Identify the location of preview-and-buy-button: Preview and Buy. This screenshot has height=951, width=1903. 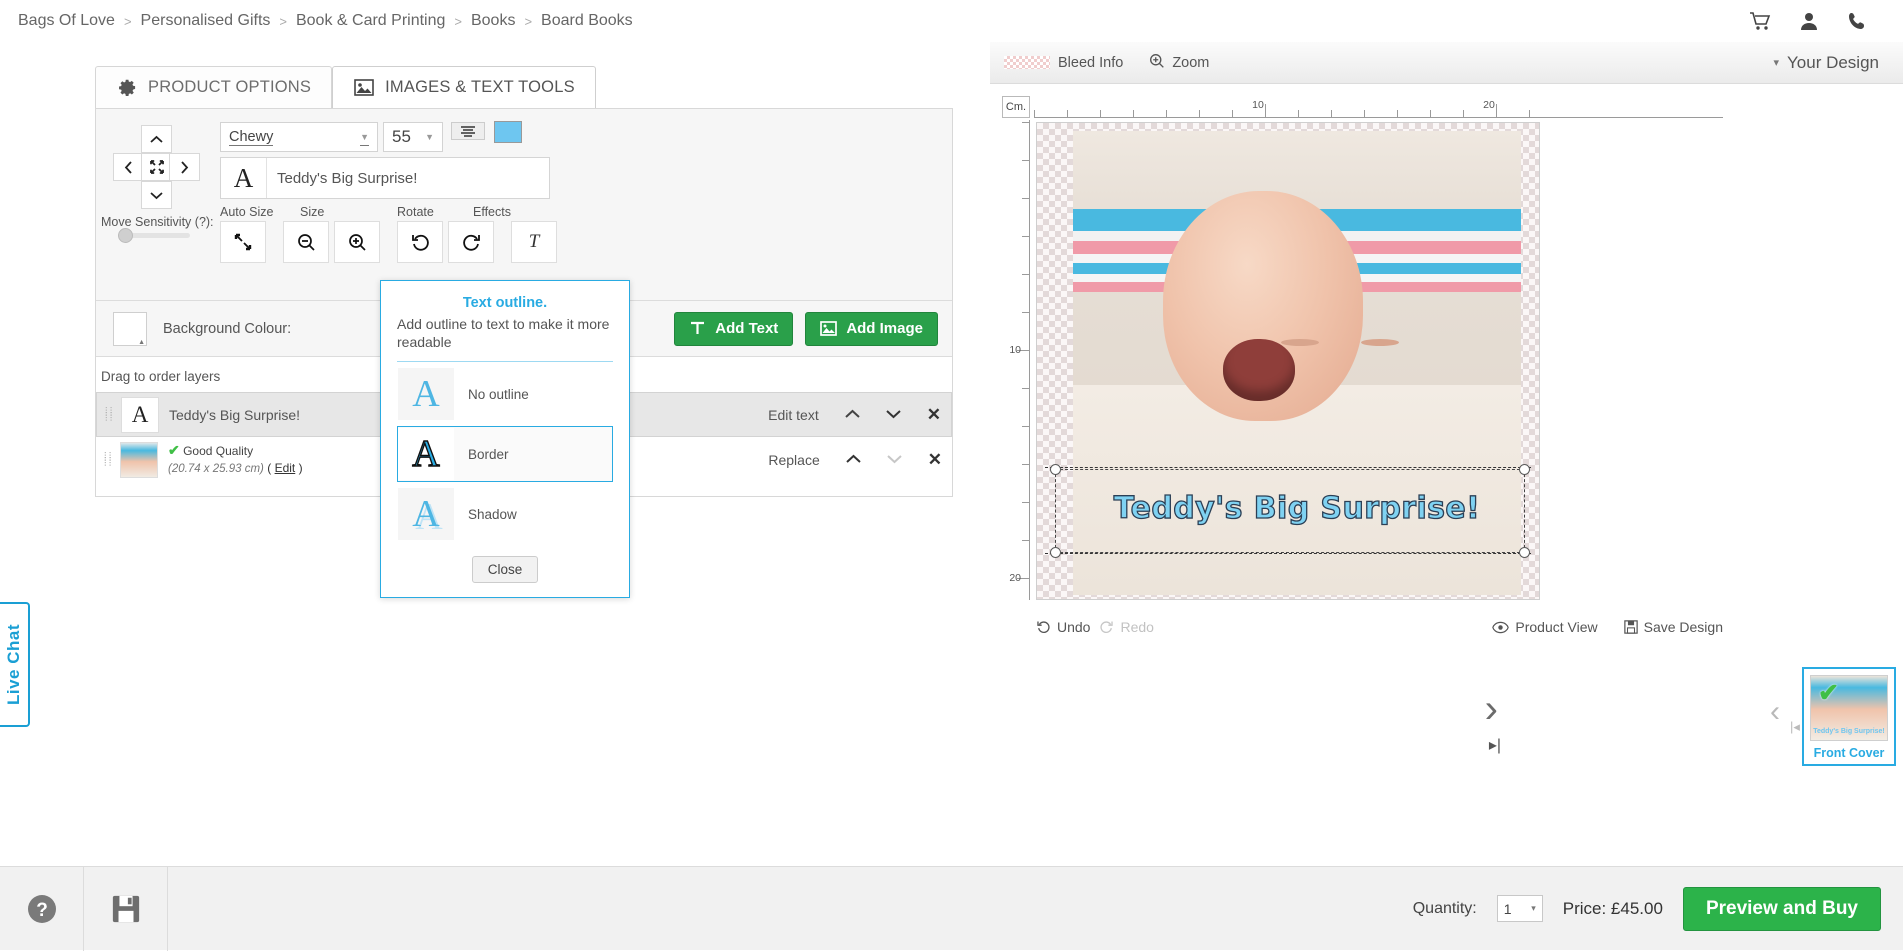
(1781, 908).